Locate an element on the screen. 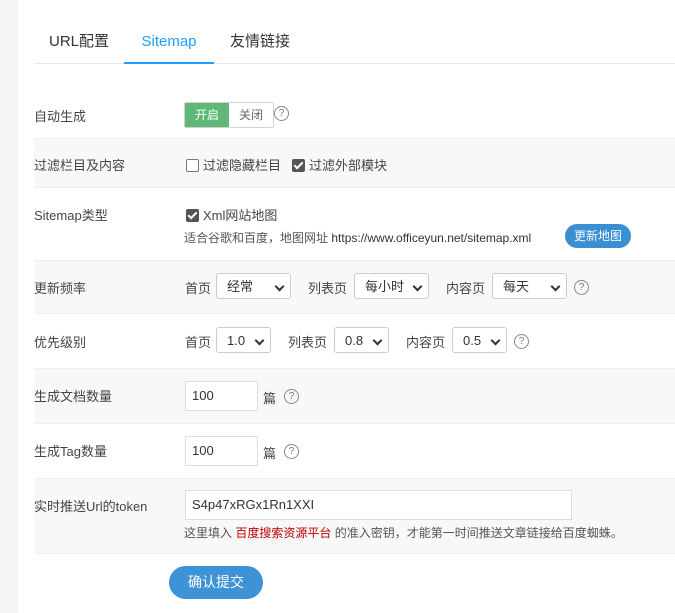 Image resolution: width=675 pixels, height=613 pixels. prio-list-select: 0.8 is located at coordinates (361, 340).